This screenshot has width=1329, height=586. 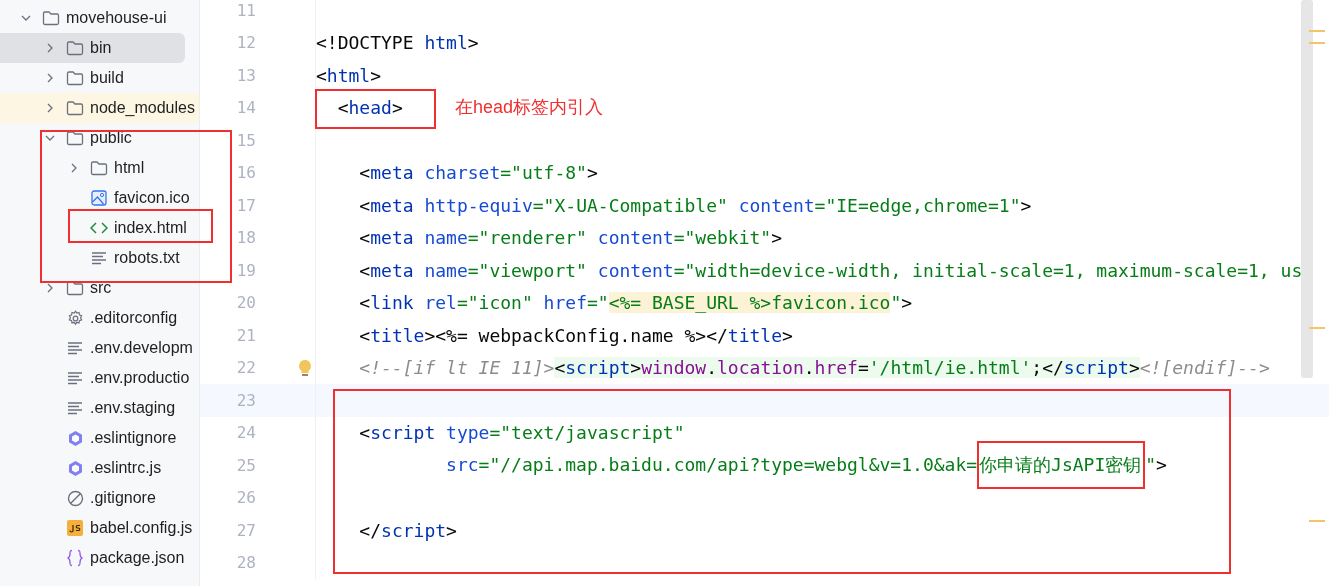 I want to click on code-line: <html>, so click(x=349, y=75).